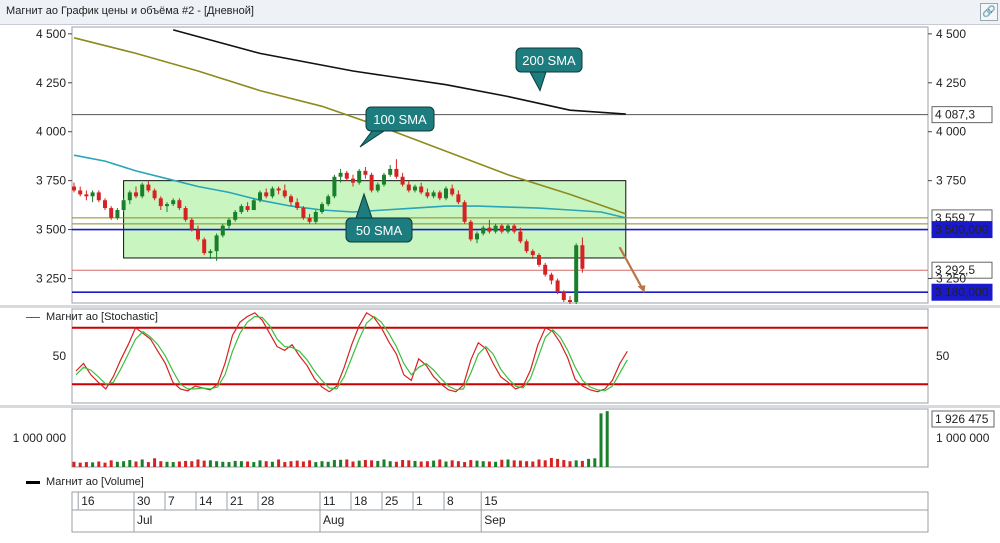 This screenshot has width=1000, height=543. I want to click on stochastic-legend-label: Магнит ао [Stochastic], so click(102, 317).